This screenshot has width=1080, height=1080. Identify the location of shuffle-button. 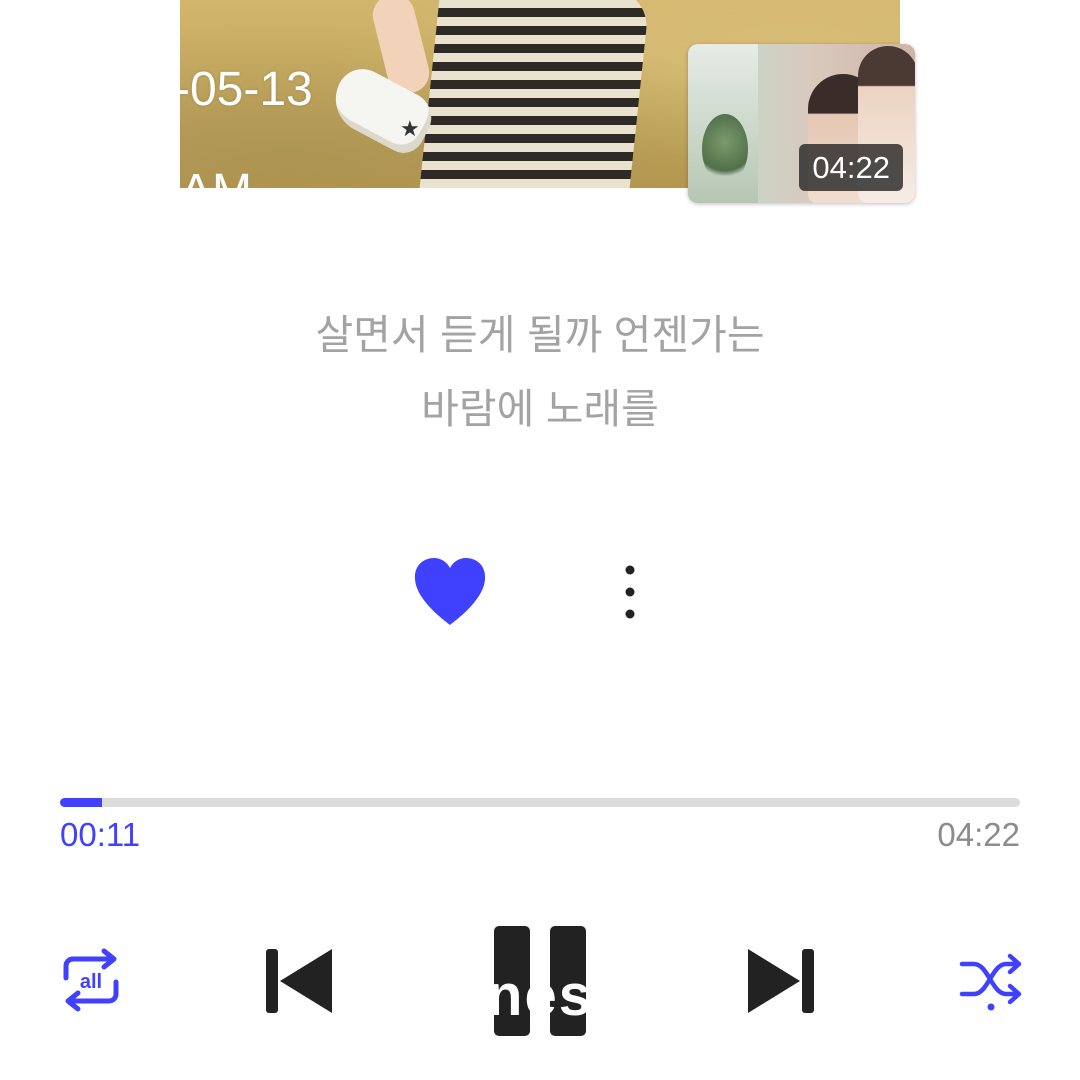
(991, 982).